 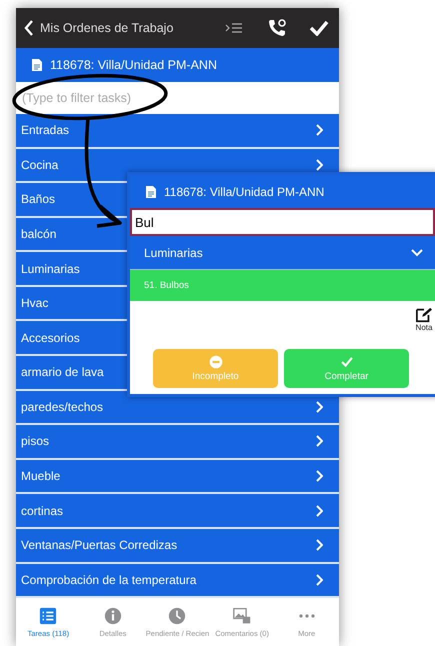 What do you see at coordinates (177, 581) in the screenshot?
I see `task-group-row: Comprobación de la temperatura` at bounding box center [177, 581].